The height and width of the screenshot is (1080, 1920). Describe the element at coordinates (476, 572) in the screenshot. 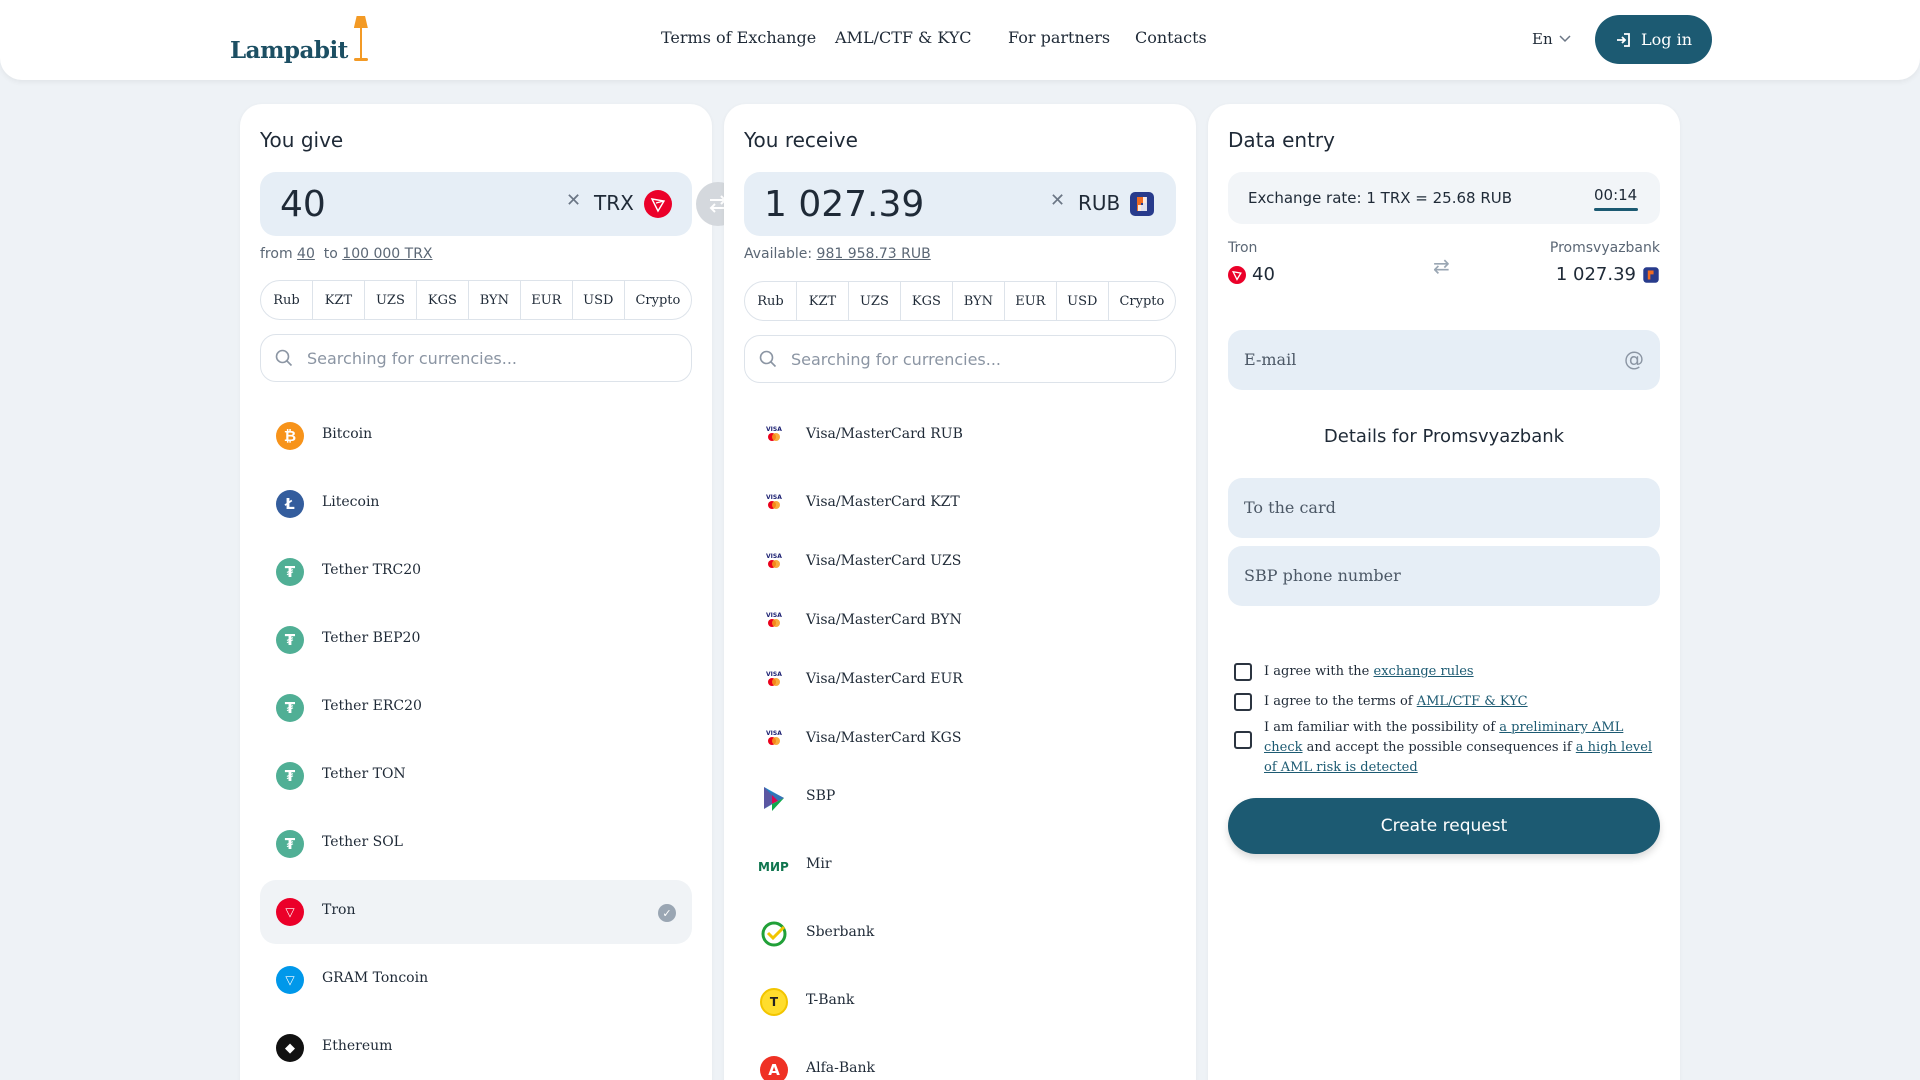

I see `list-item: ₮ Tether TRC20` at that location.